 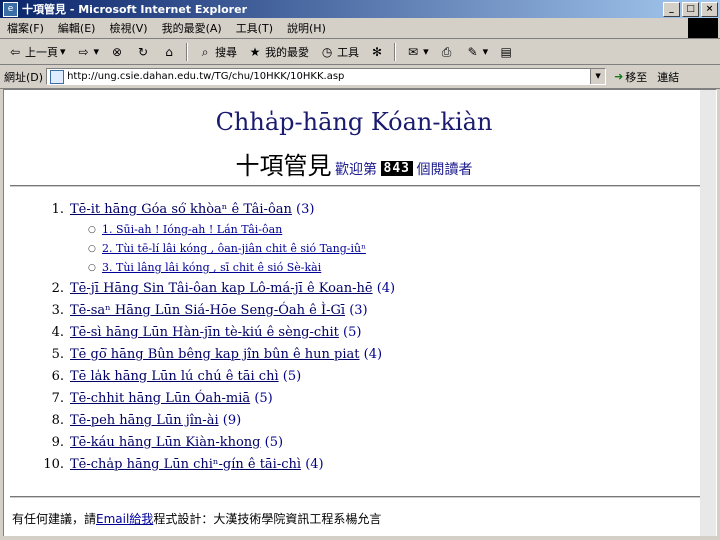 What do you see at coordinates (196, 518) in the screenshot?
I see `page-footer: 有任何建議，請Email給我程式設計：大漢技術學院資訊工程系楊允言` at bounding box center [196, 518].